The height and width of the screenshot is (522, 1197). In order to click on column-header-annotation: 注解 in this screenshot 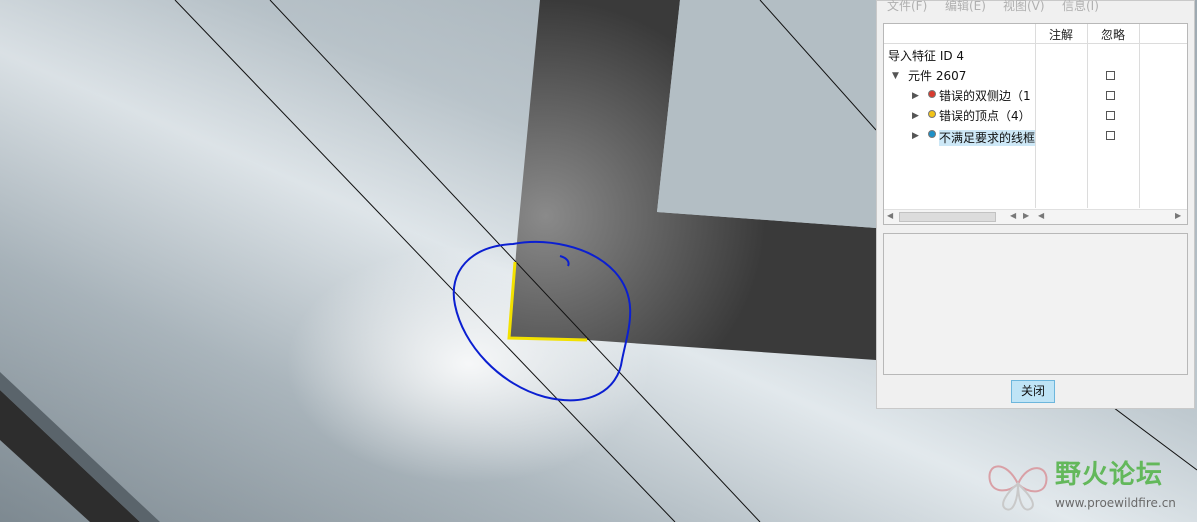, I will do `click(1061, 34)`.